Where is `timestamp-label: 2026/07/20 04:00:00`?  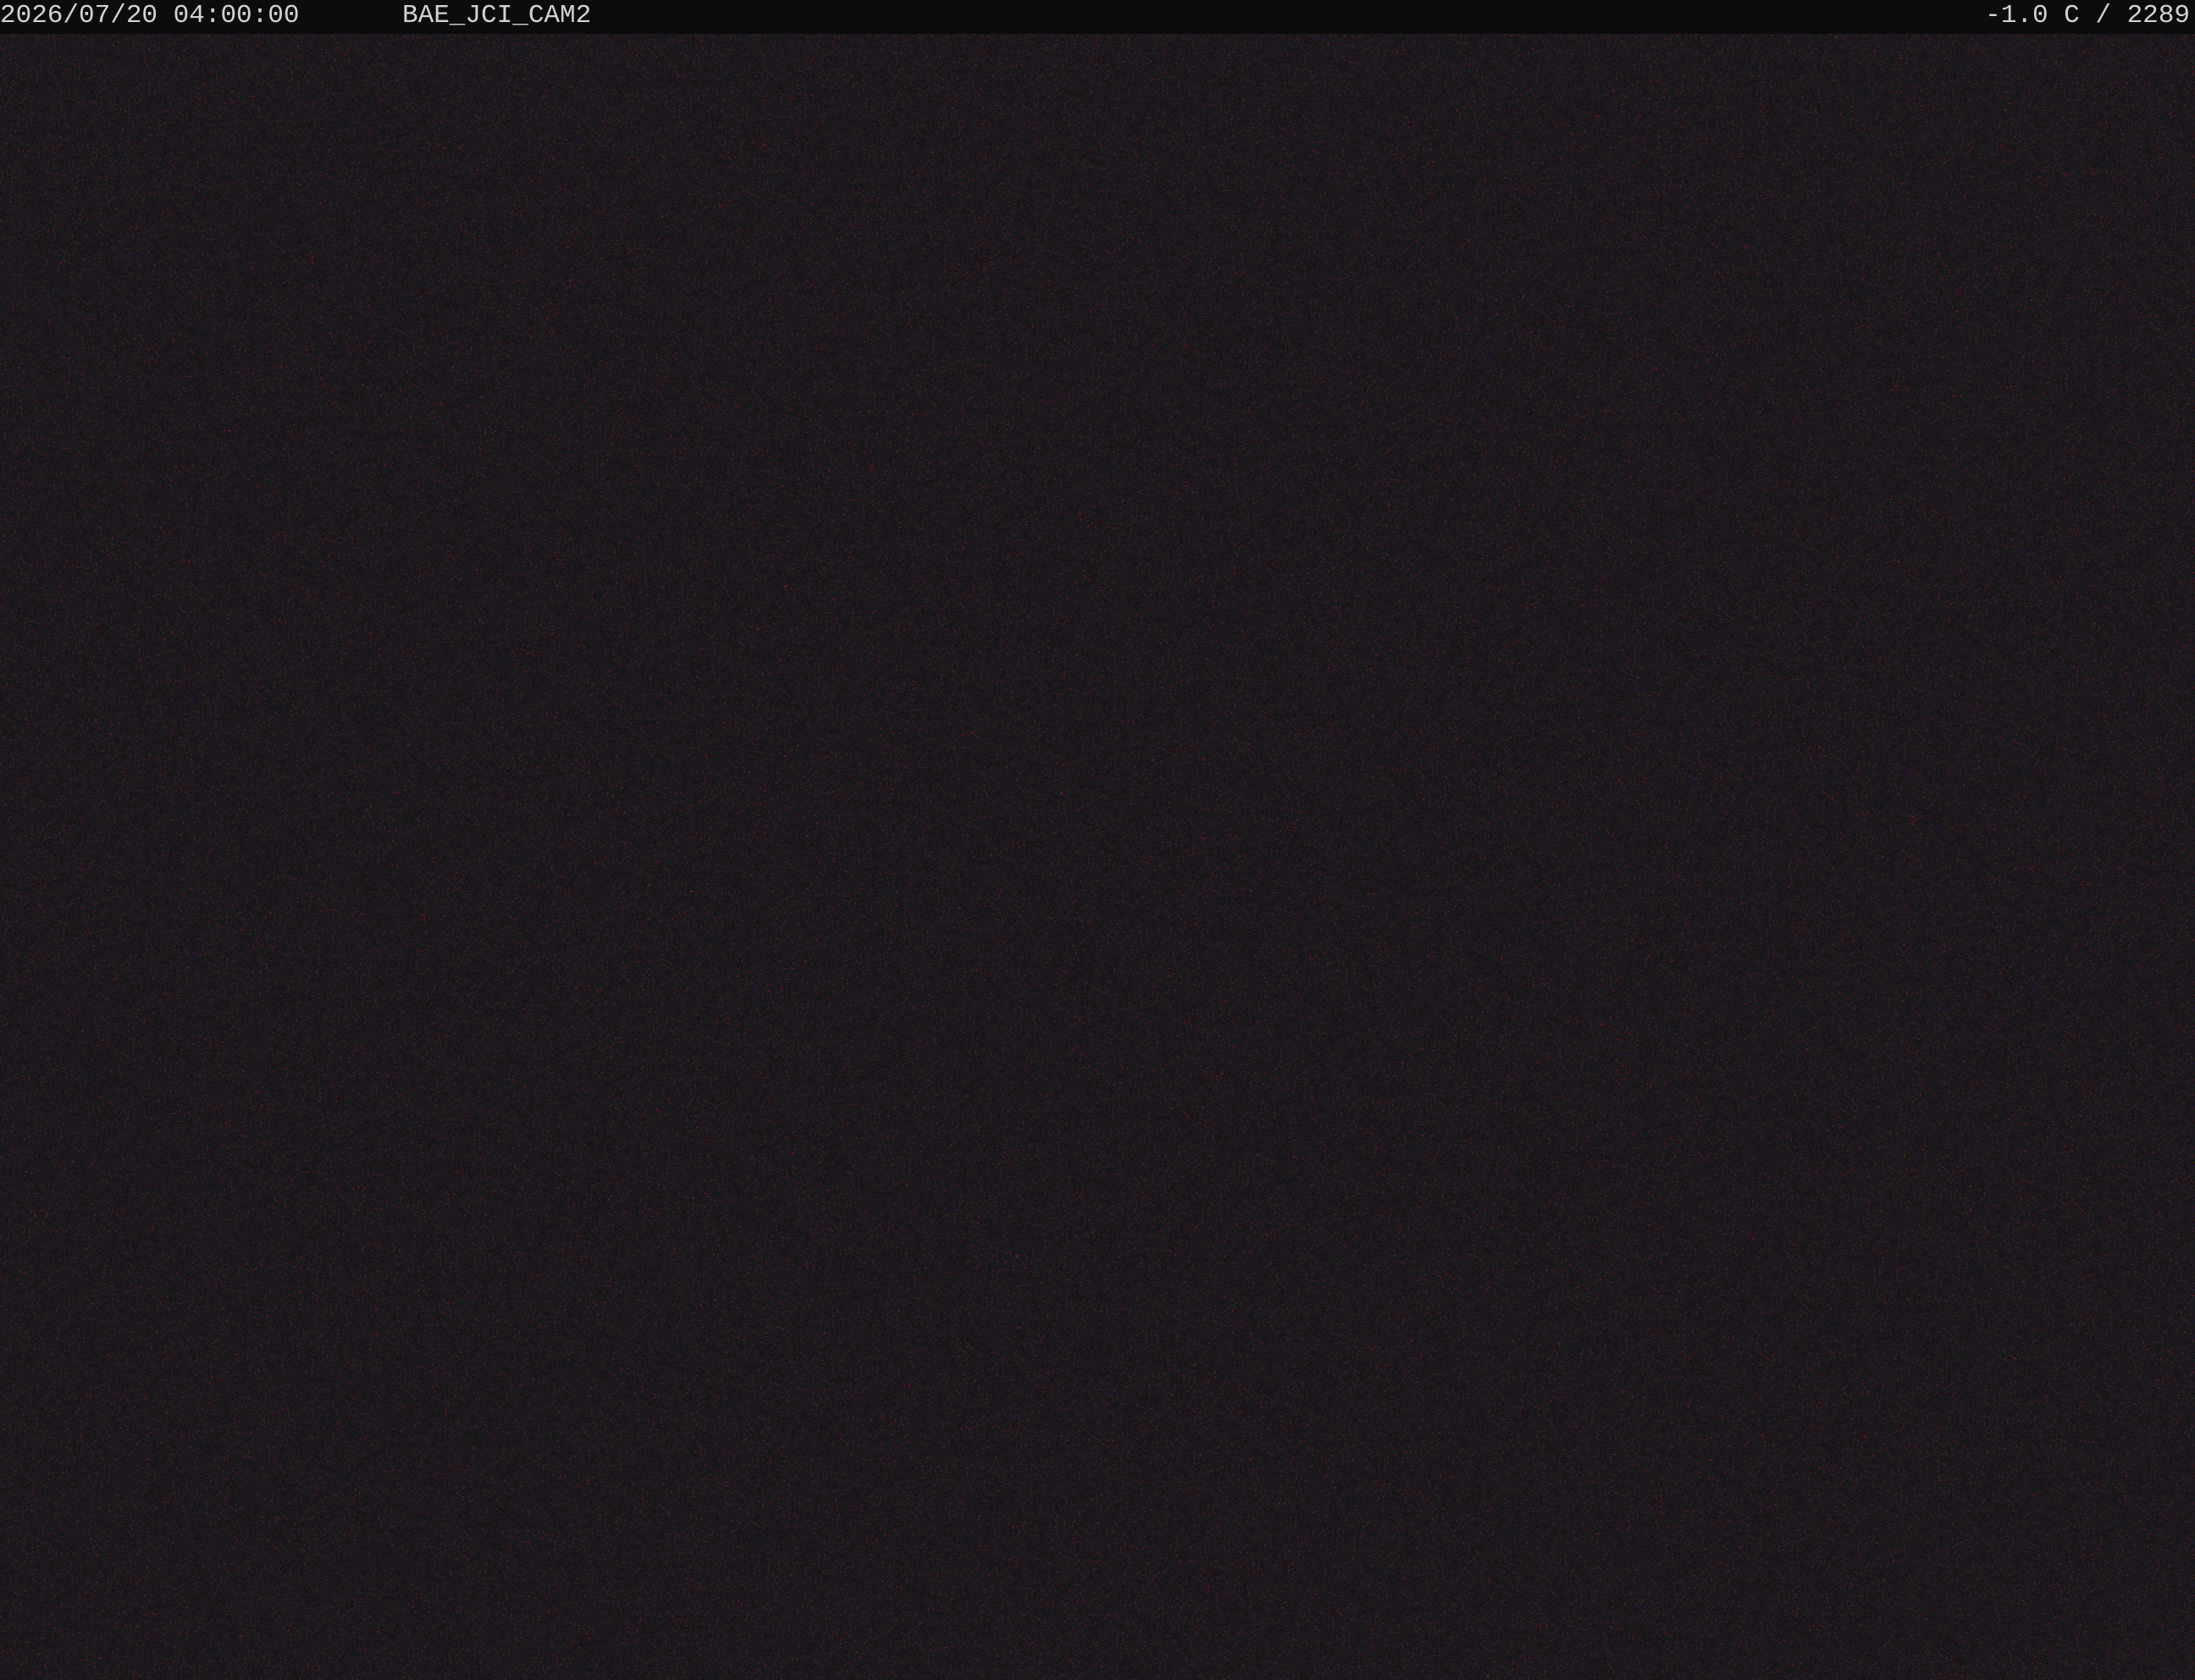
timestamp-label: 2026/07/20 04:00:00 is located at coordinates (150, 15).